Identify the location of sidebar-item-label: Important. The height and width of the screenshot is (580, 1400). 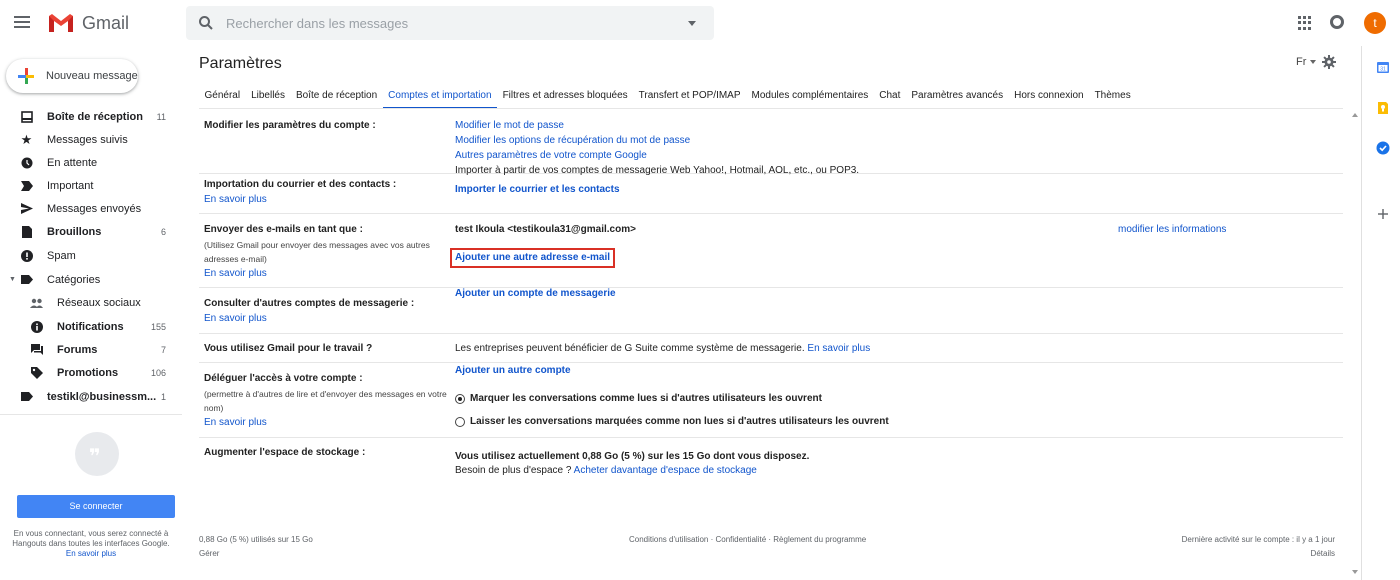
(70, 185).